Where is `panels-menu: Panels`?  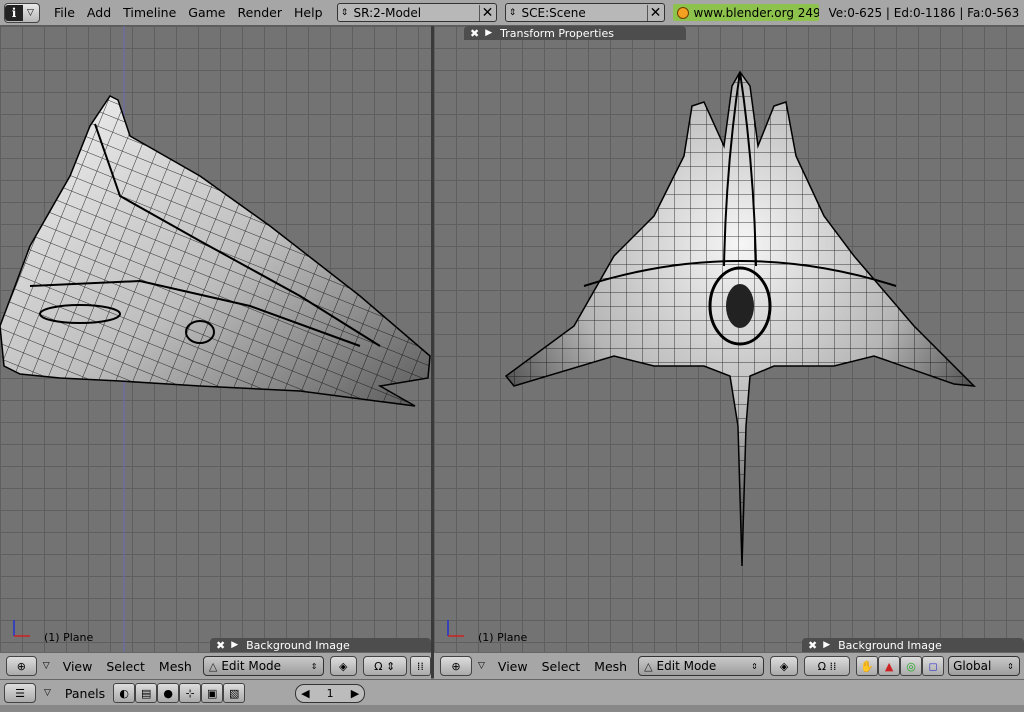
panels-menu: Panels is located at coordinates (85, 693).